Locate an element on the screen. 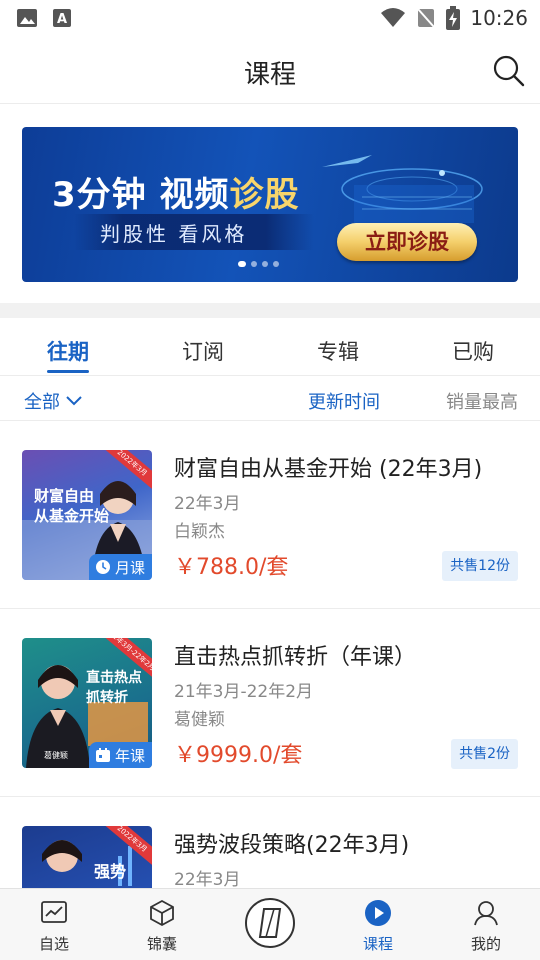 This screenshot has height=960, width=540. course-title: 财富自由从基金开始 (22年3月) is located at coordinates (328, 469).